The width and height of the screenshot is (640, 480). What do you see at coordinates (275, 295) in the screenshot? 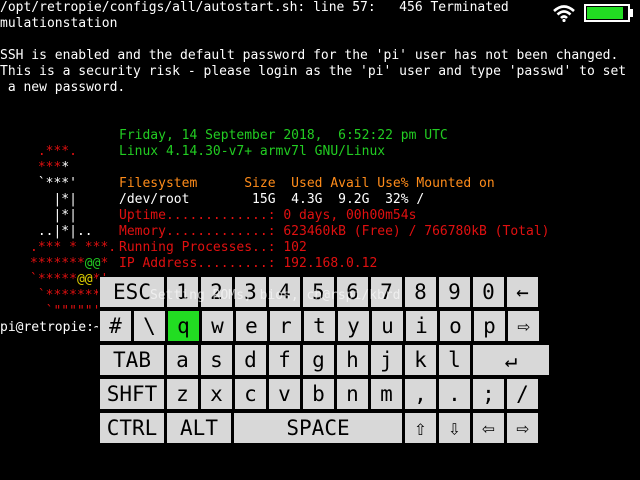
I see `keyboard-overlay-text: Setting ROMs, bios, ch@rspi/kbrd` at bounding box center [275, 295].